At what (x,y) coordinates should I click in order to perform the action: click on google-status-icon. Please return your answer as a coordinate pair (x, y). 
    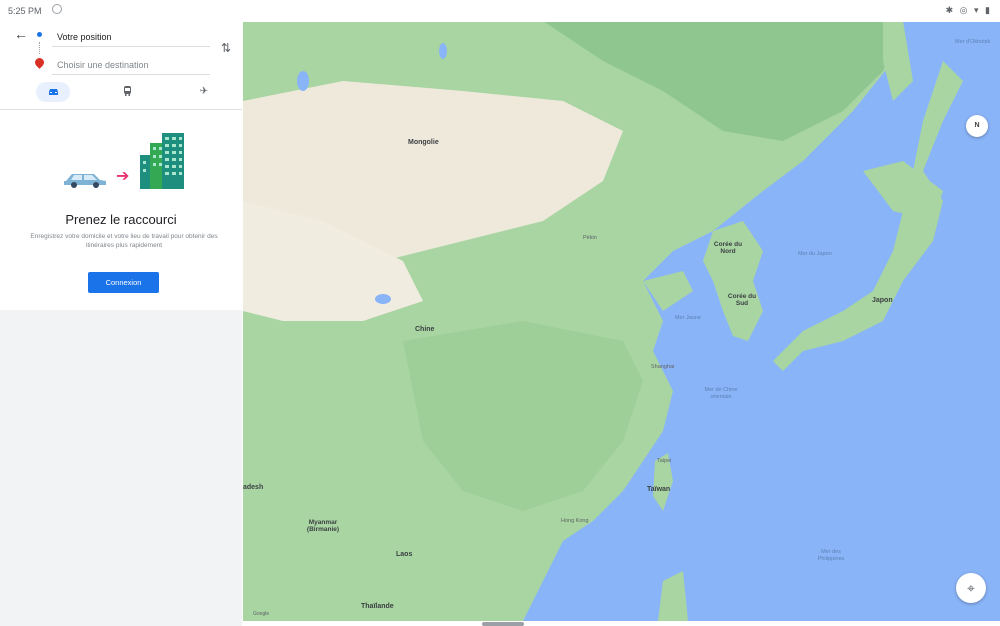
    Looking at the image, I should click on (57, 9).